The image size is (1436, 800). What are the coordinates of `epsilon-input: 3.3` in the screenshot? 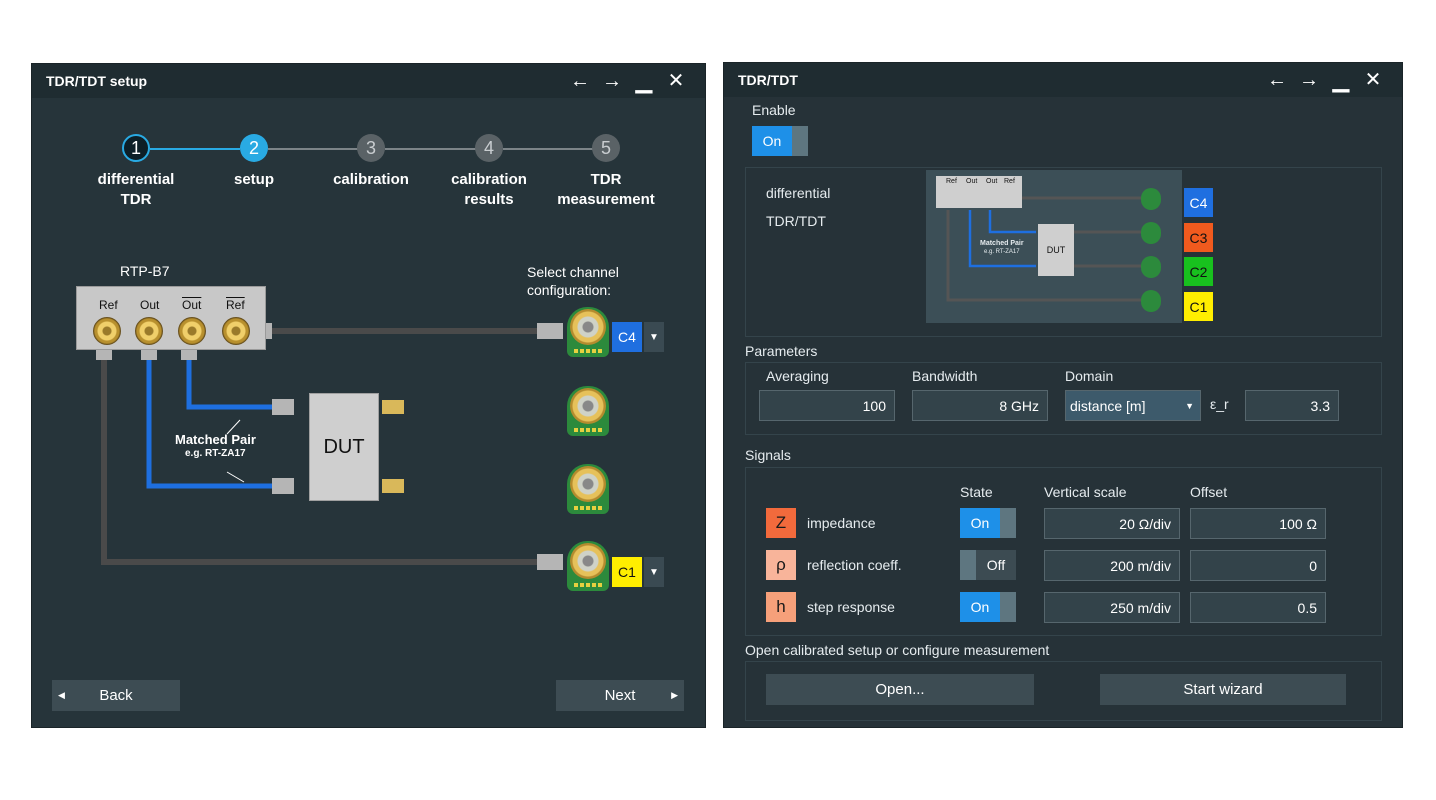 It's located at (1292, 405).